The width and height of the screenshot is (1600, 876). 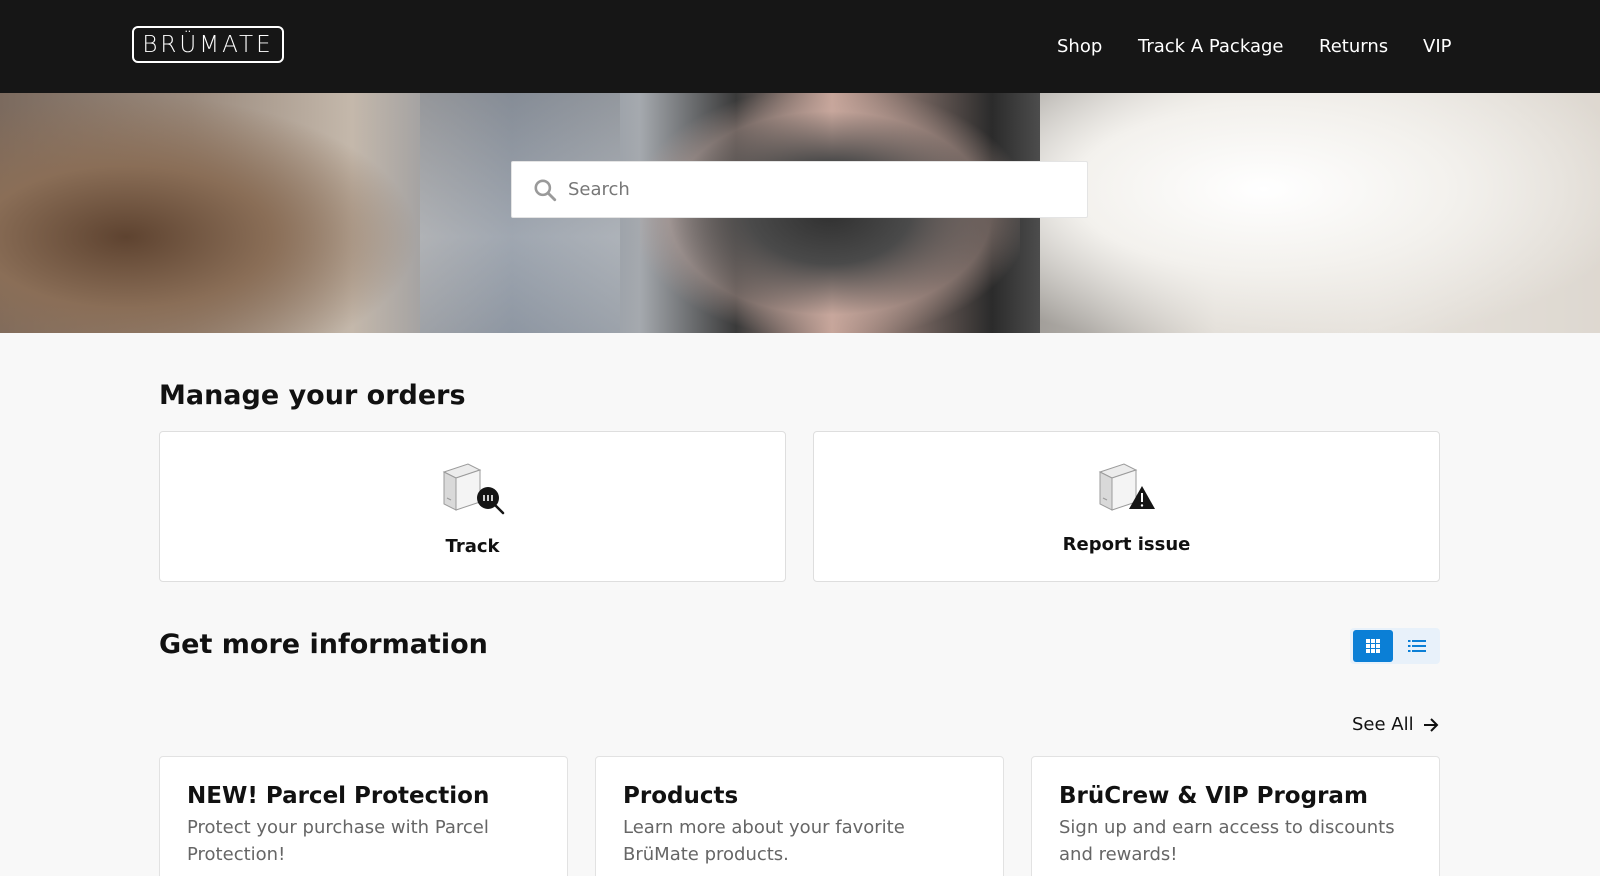 I want to click on site-header: BRÜMATE Shop Track A Package Returns VIP, so click(x=800, y=46).